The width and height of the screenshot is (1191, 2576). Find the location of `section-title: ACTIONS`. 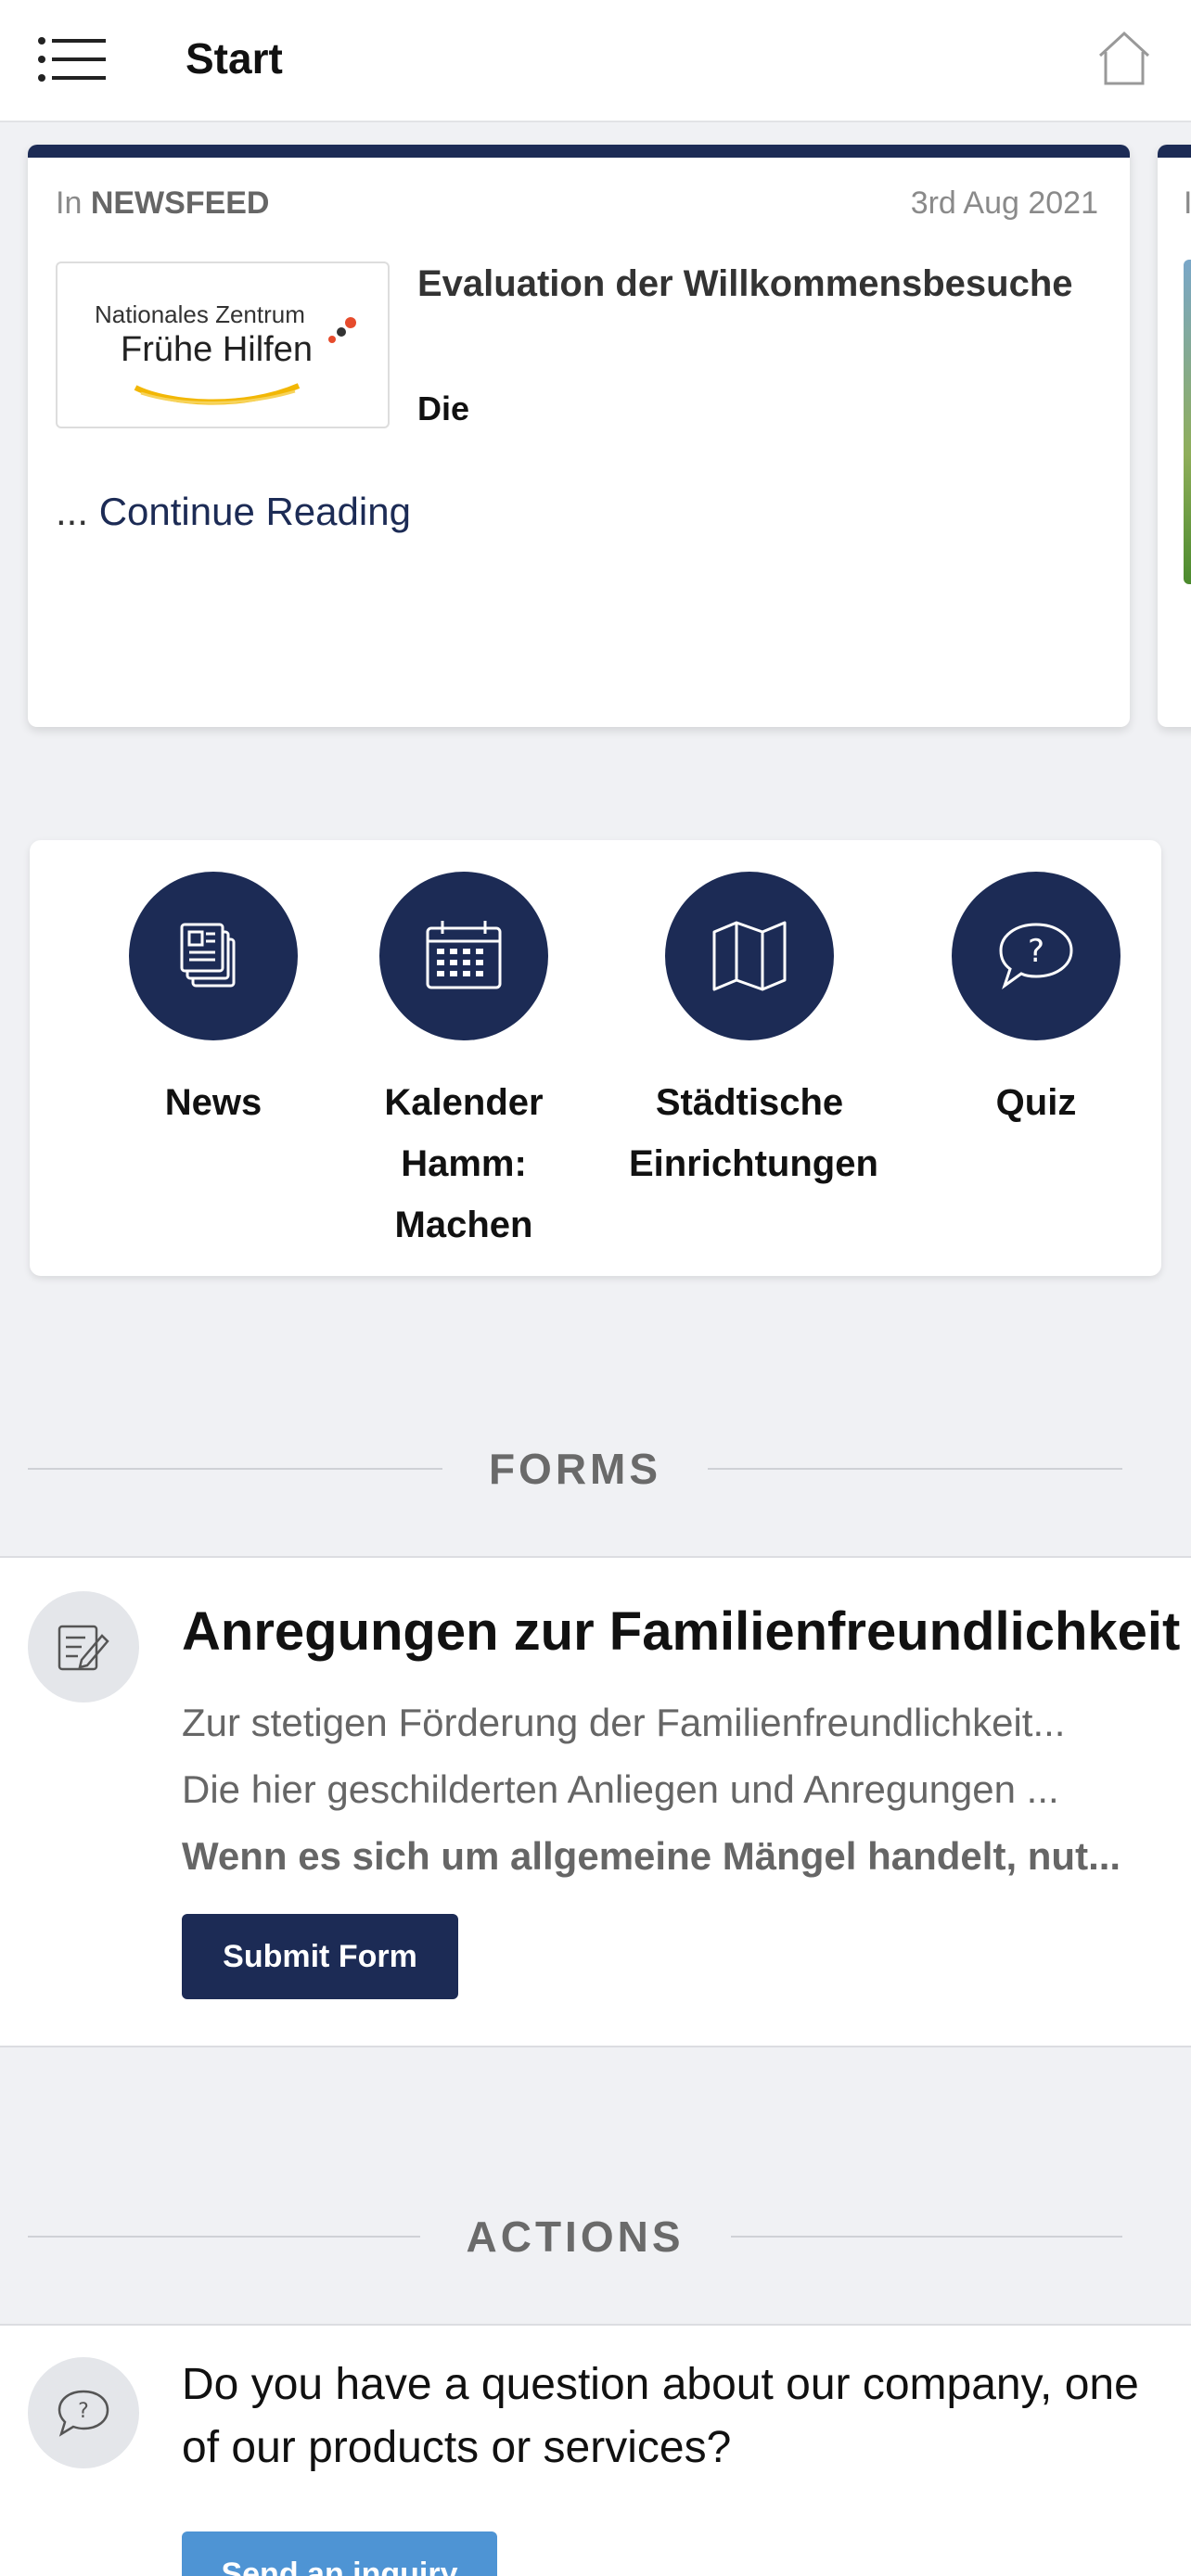

section-title: ACTIONS is located at coordinates (575, 2237).